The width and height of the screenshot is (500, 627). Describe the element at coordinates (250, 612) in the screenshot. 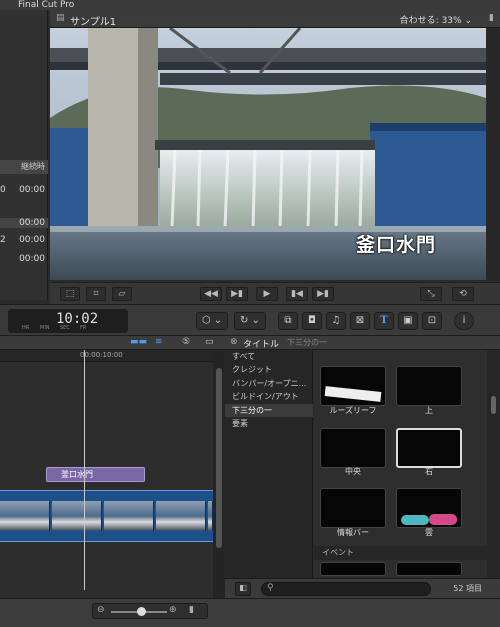

I see `bottom-bar: ⊖ ⊕ ▮` at that location.